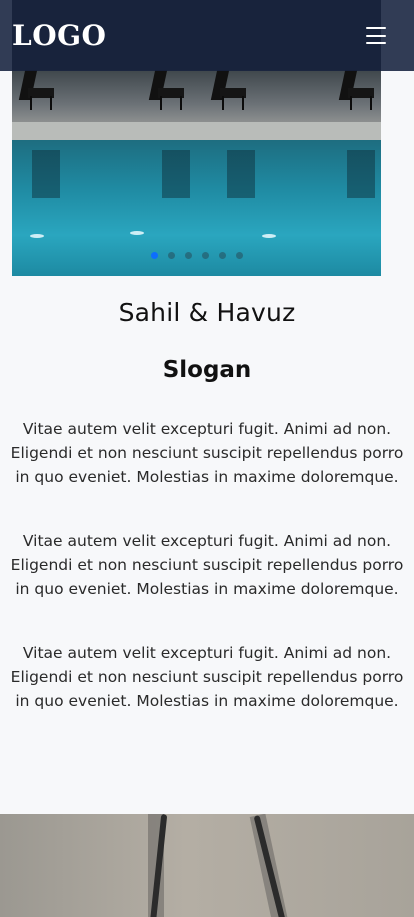 Image resolution: width=414 pixels, height=917 pixels. Describe the element at coordinates (207, 35) in the screenshot. I see `site-header: LOGO` at that location.